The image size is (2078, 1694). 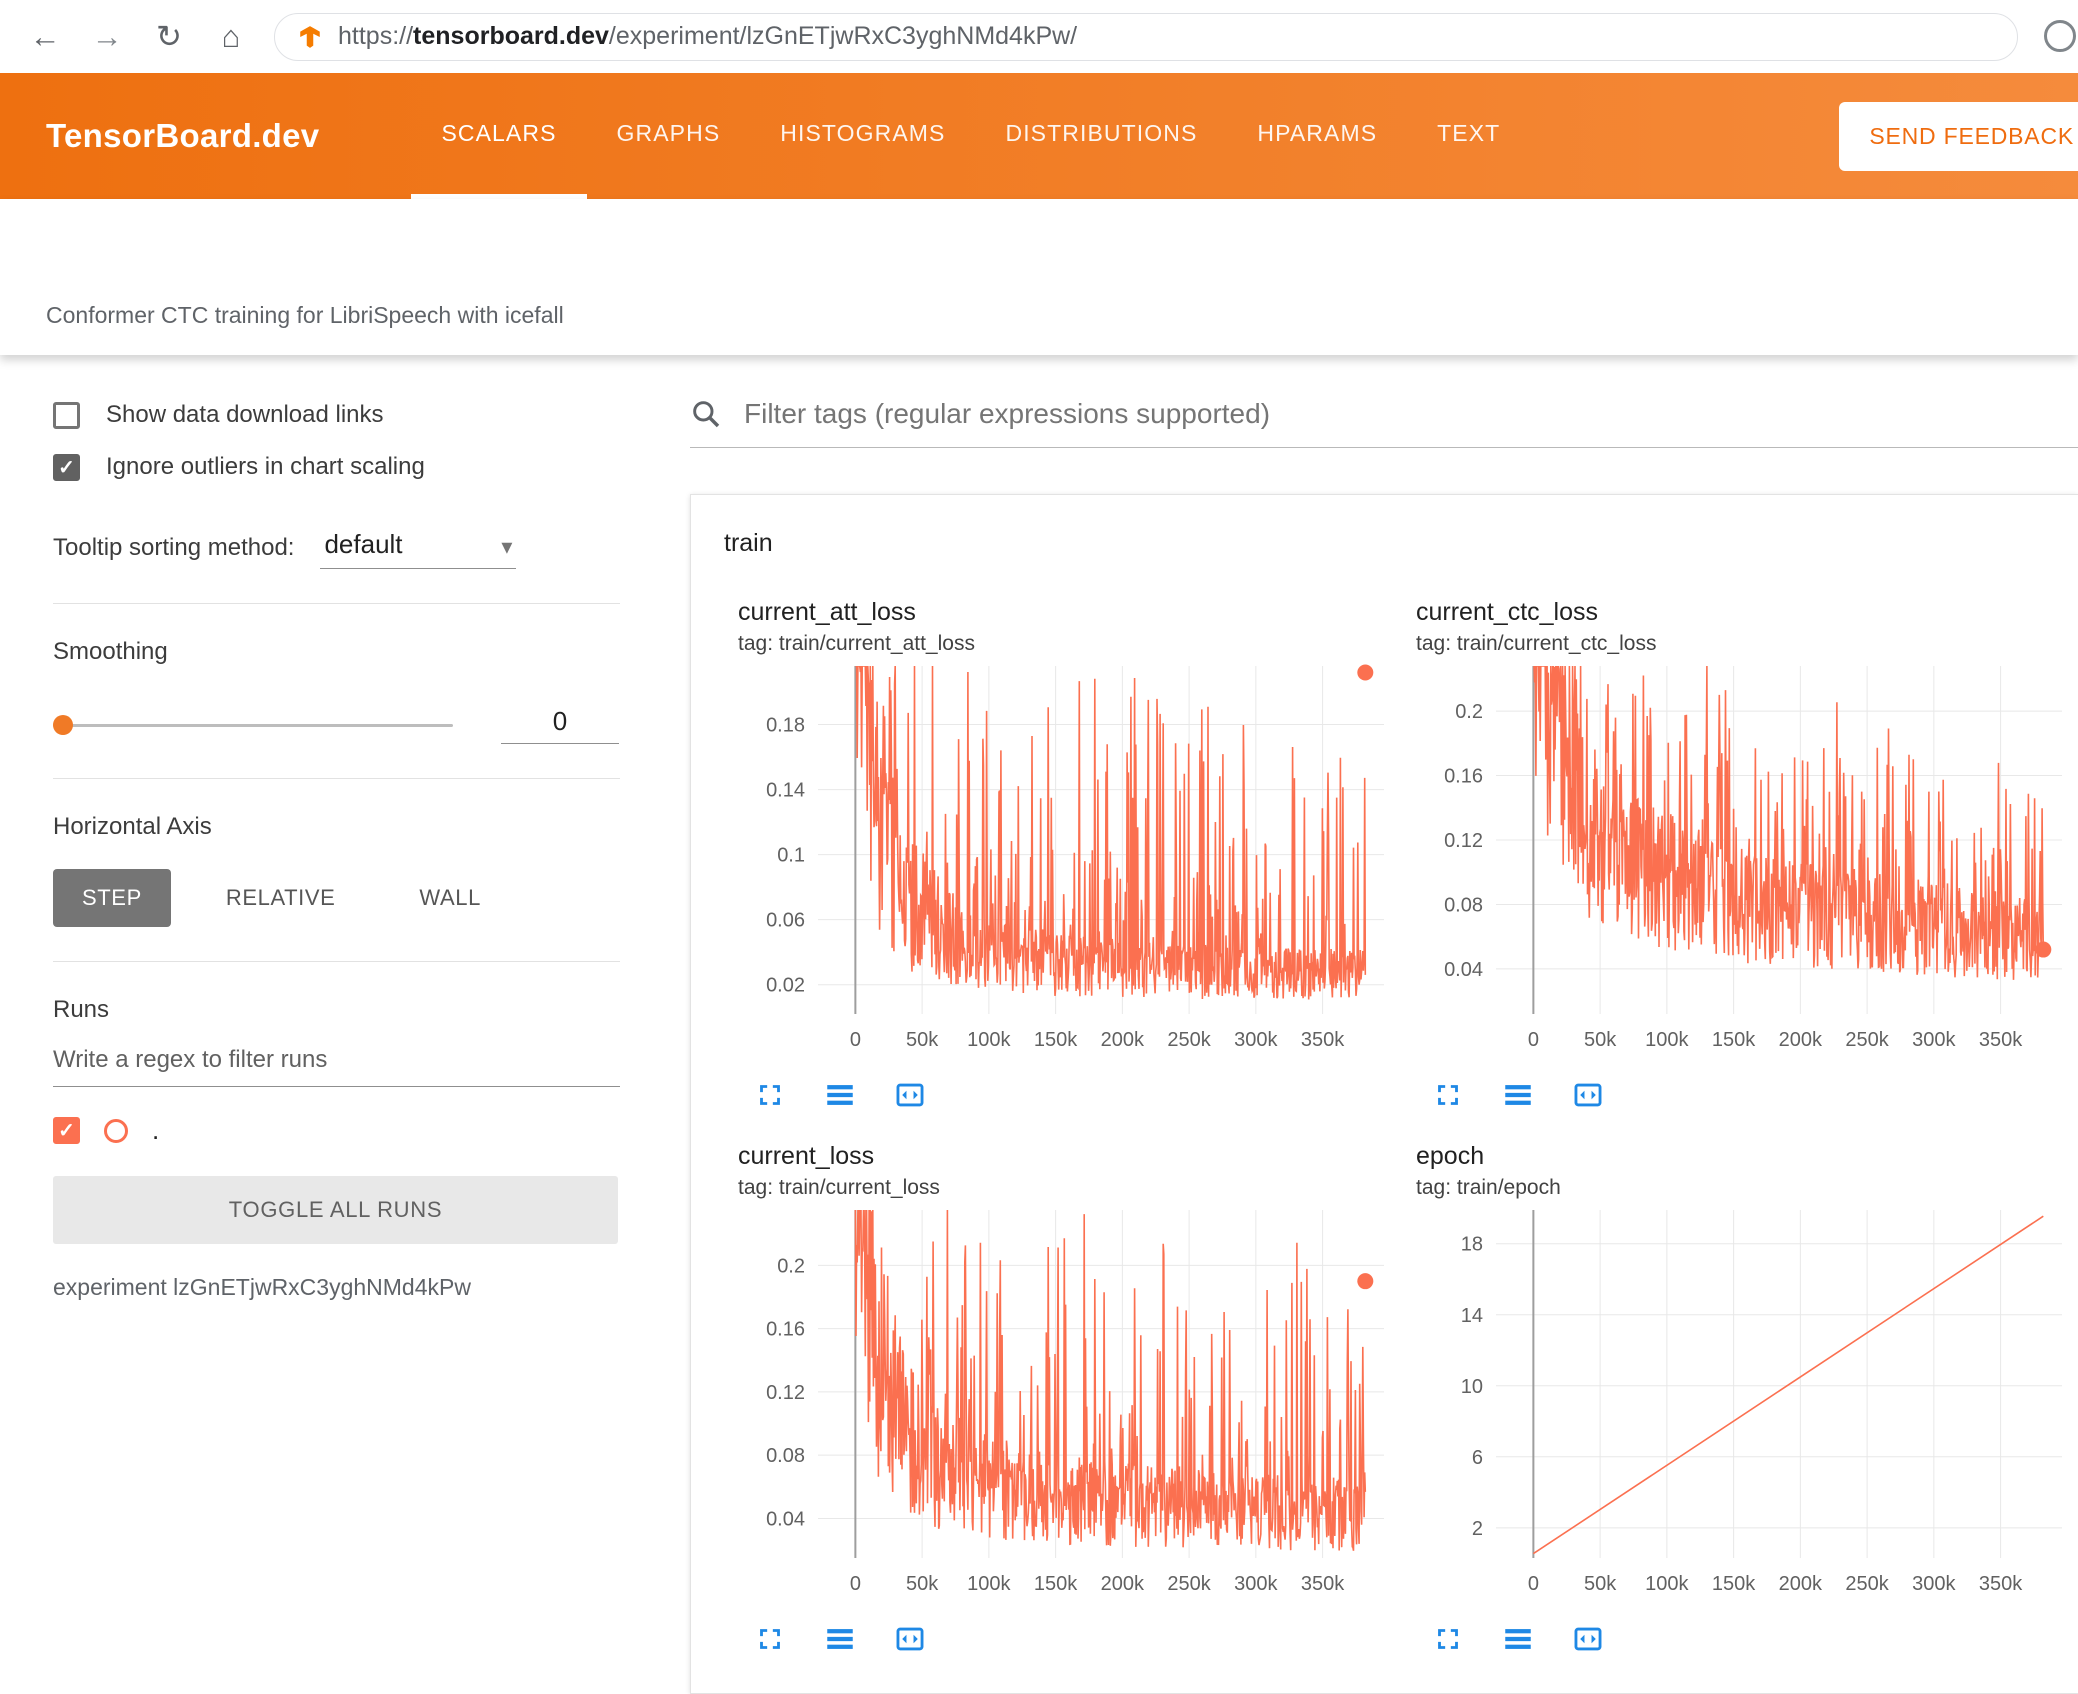 I want to click on svg-text: 0.12, so click(x=785, y=1393).